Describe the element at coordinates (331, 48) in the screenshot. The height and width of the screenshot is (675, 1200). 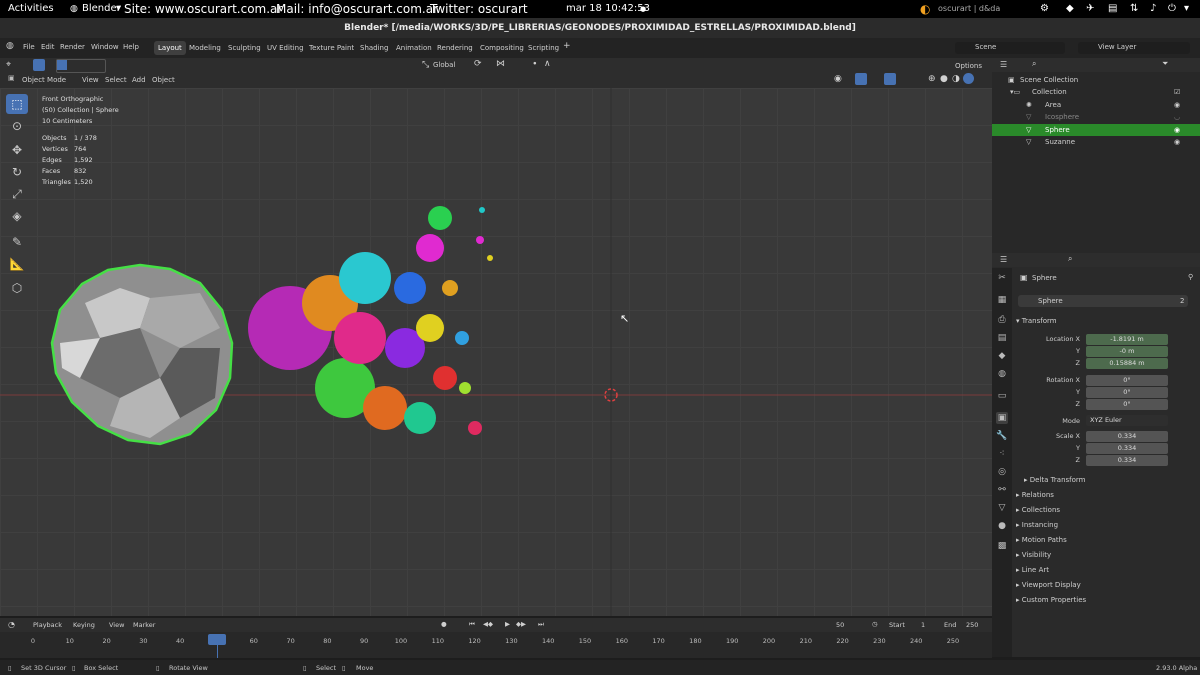
I see `tab-texture-paint: Texture Paint` at that location.